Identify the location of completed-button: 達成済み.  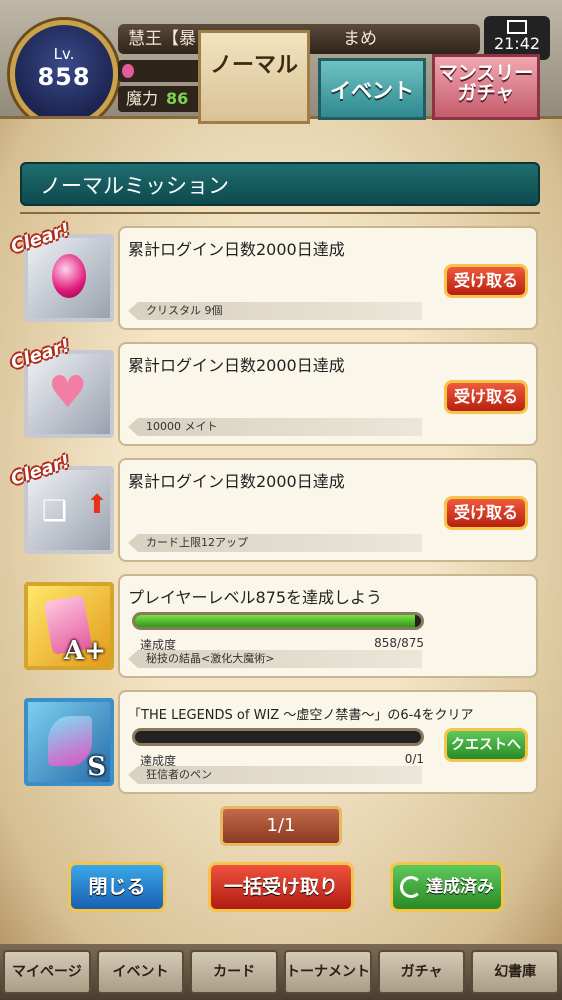
(447, 887).